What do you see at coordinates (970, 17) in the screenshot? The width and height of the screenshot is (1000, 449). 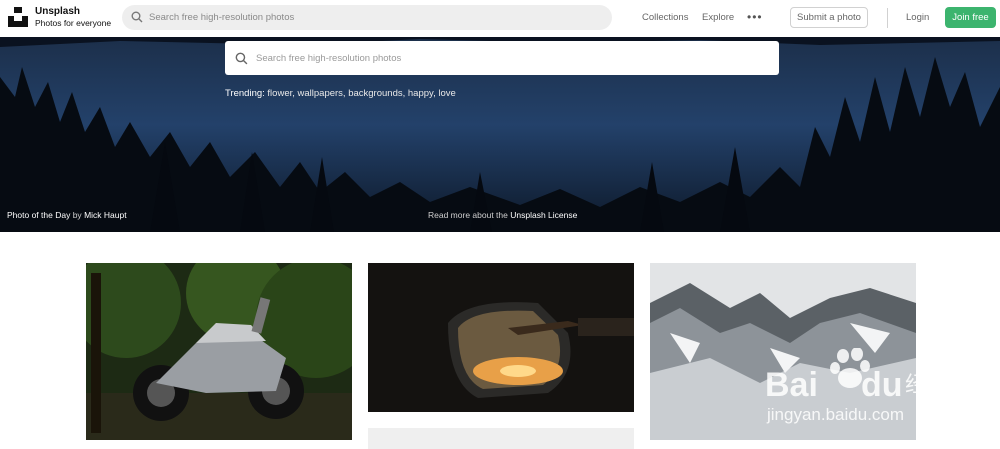 I see `join-free-button: Join free` at bounding box center [970, 17].